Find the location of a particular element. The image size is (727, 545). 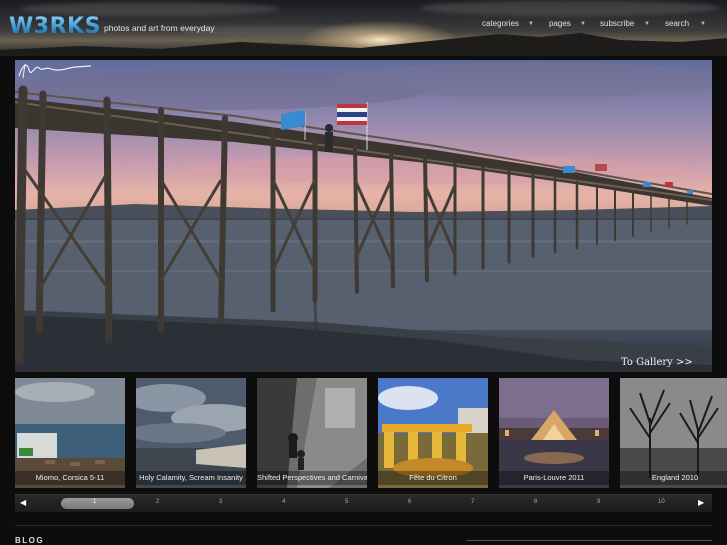

nav-categories: categories ▼ is located at coordinates (508, 23).